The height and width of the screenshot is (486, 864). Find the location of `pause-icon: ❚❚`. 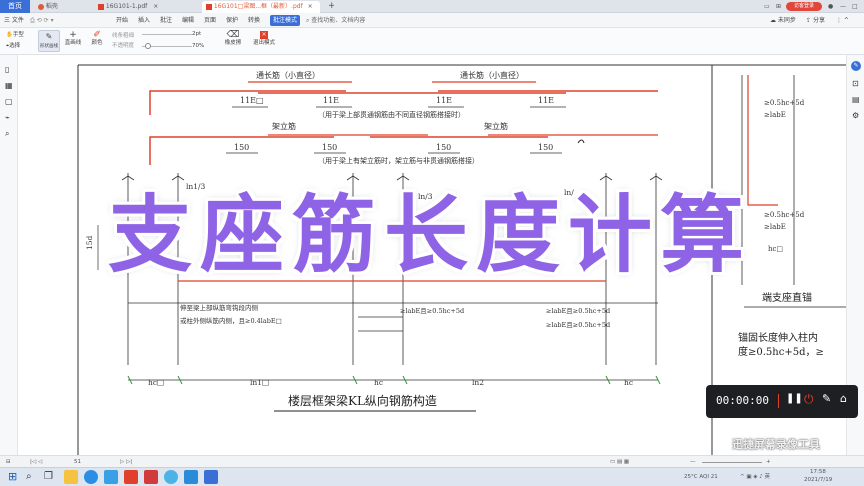

pause-icon: ❚❚ is located at coordinates (794, 398).